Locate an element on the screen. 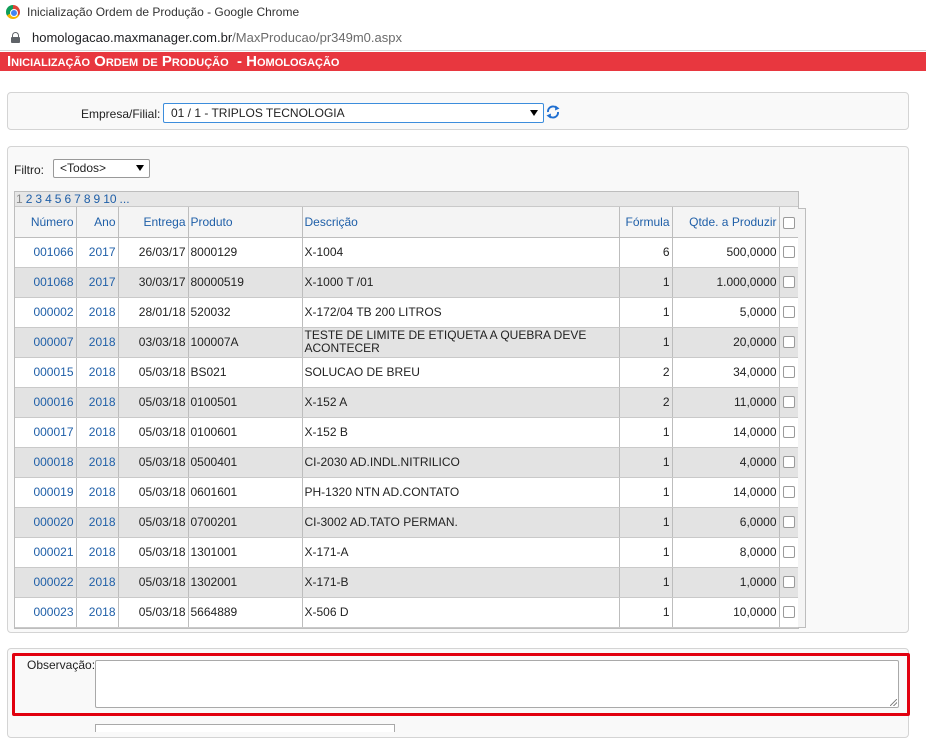 The image size is (926, 738). url-path: /MaxProducao/pr349m0.aspx is located at coordinates (317, 37).